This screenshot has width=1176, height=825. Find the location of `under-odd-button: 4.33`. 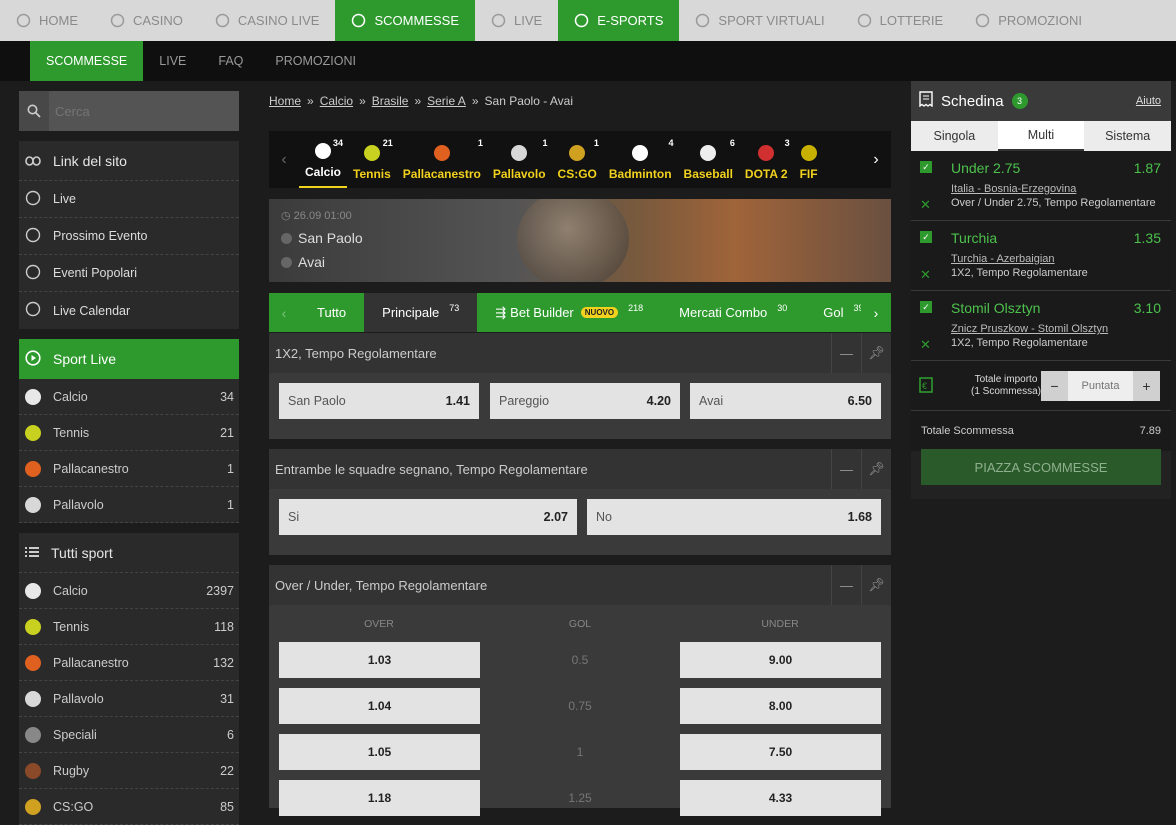

under-odd-button: 4.33 is located at coordinates (780, 798).